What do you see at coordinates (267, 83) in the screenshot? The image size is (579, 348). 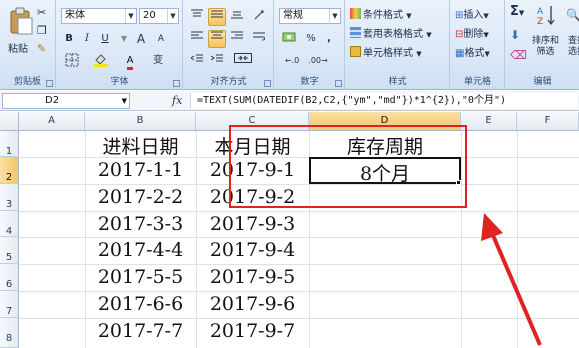 I see `alignment-launcher-icon` at bounding box center [267, 83].